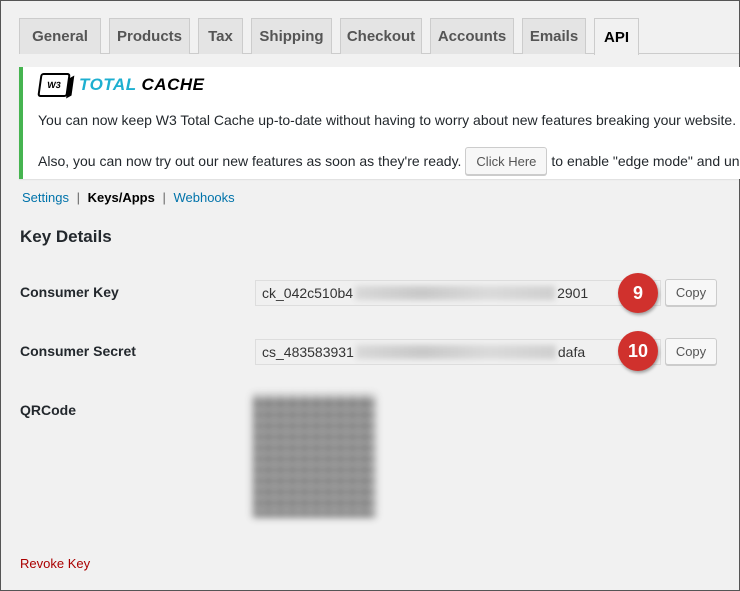 Image resolution: width=740 pixels, height=591 pixels. I want to click on w3-total-cache-logo: W3 TOTAL CACHE, so click(121, 85).